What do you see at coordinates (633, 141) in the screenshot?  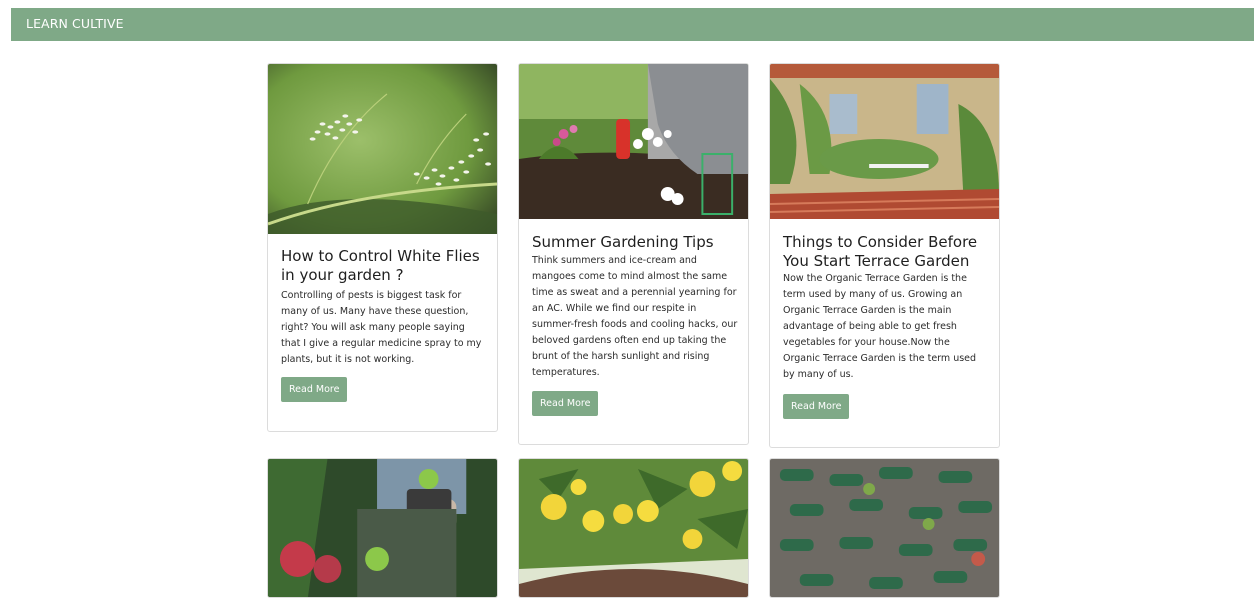 I see `summer-gardening-image` at bounding box center [633, 141].